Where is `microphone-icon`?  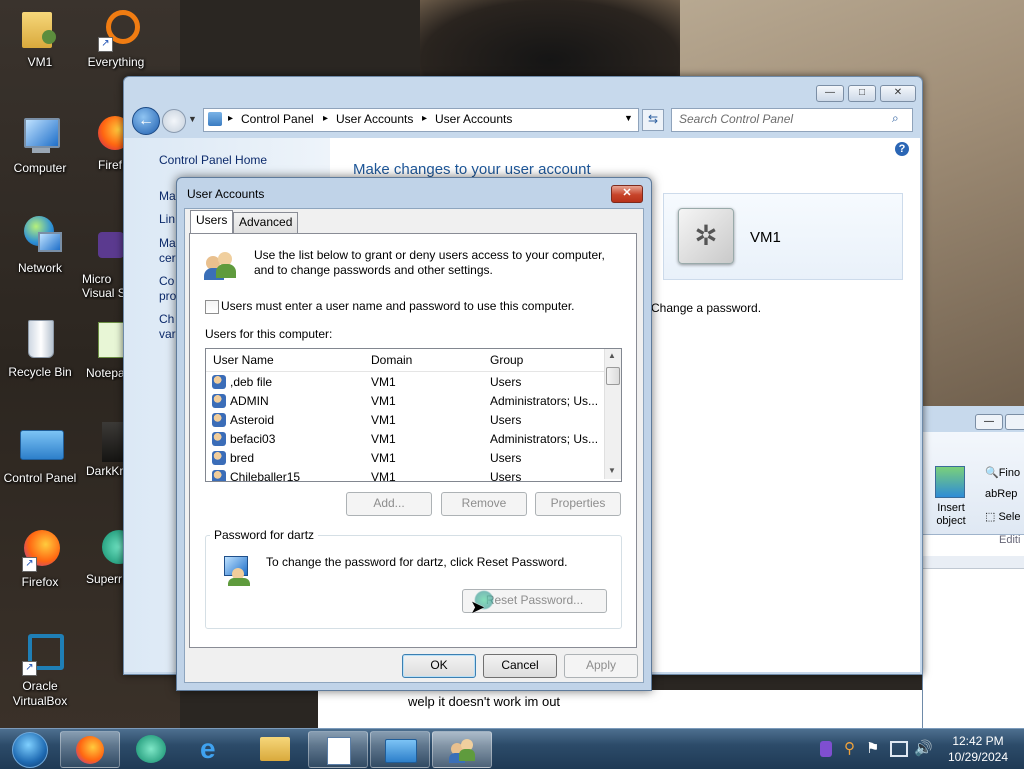
microphone-icon is located at coordinates (826, 749).